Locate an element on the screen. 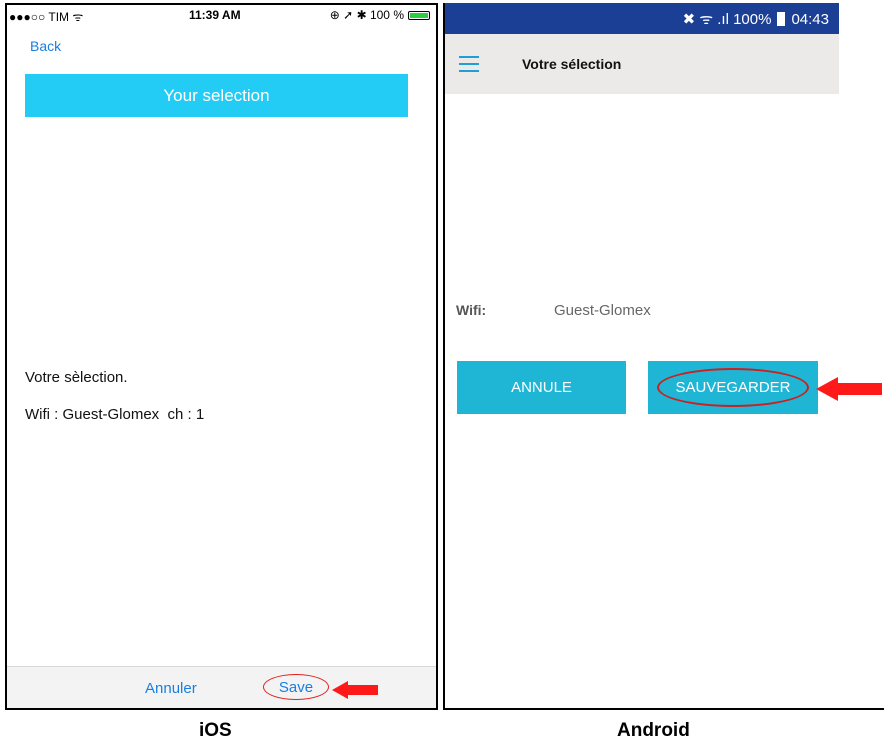 The height and width of the screenshot is (747, 884). status-indicators: ⊕ ➚ ✱ 100 % is located at coordinates (380, 15).